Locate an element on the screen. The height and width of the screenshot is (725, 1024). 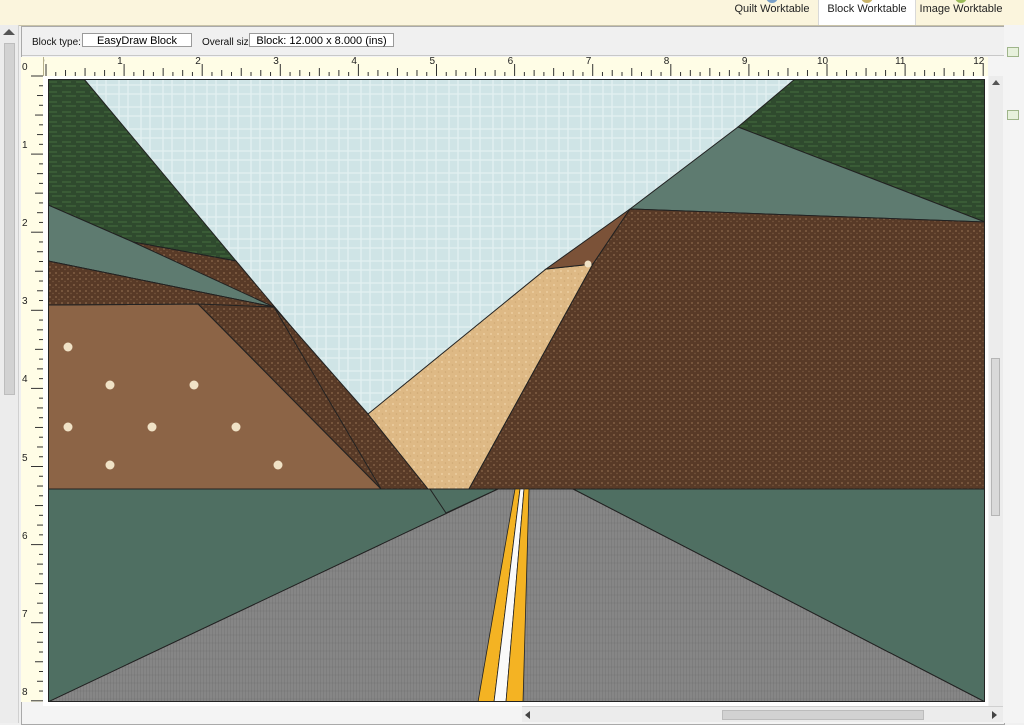
comment-icon is located at coordinates (1013, 115).